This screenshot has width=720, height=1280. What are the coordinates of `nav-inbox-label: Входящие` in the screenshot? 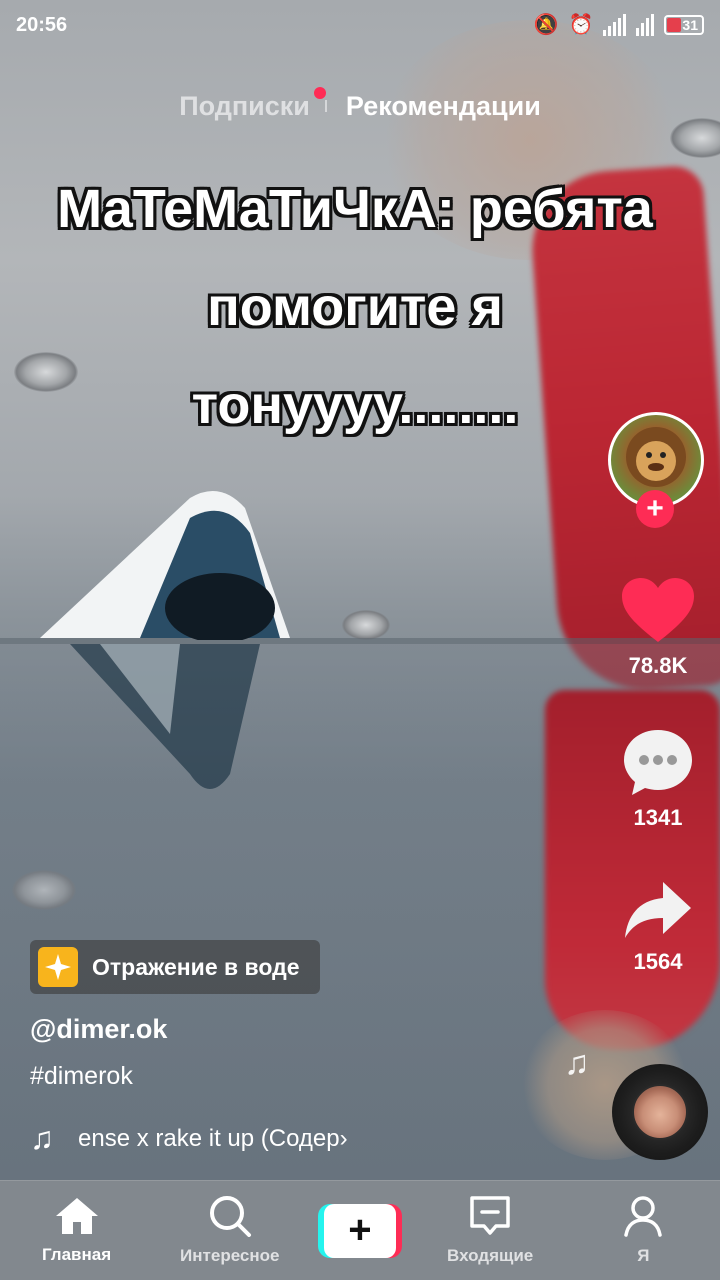 It's located at (490, 1255).